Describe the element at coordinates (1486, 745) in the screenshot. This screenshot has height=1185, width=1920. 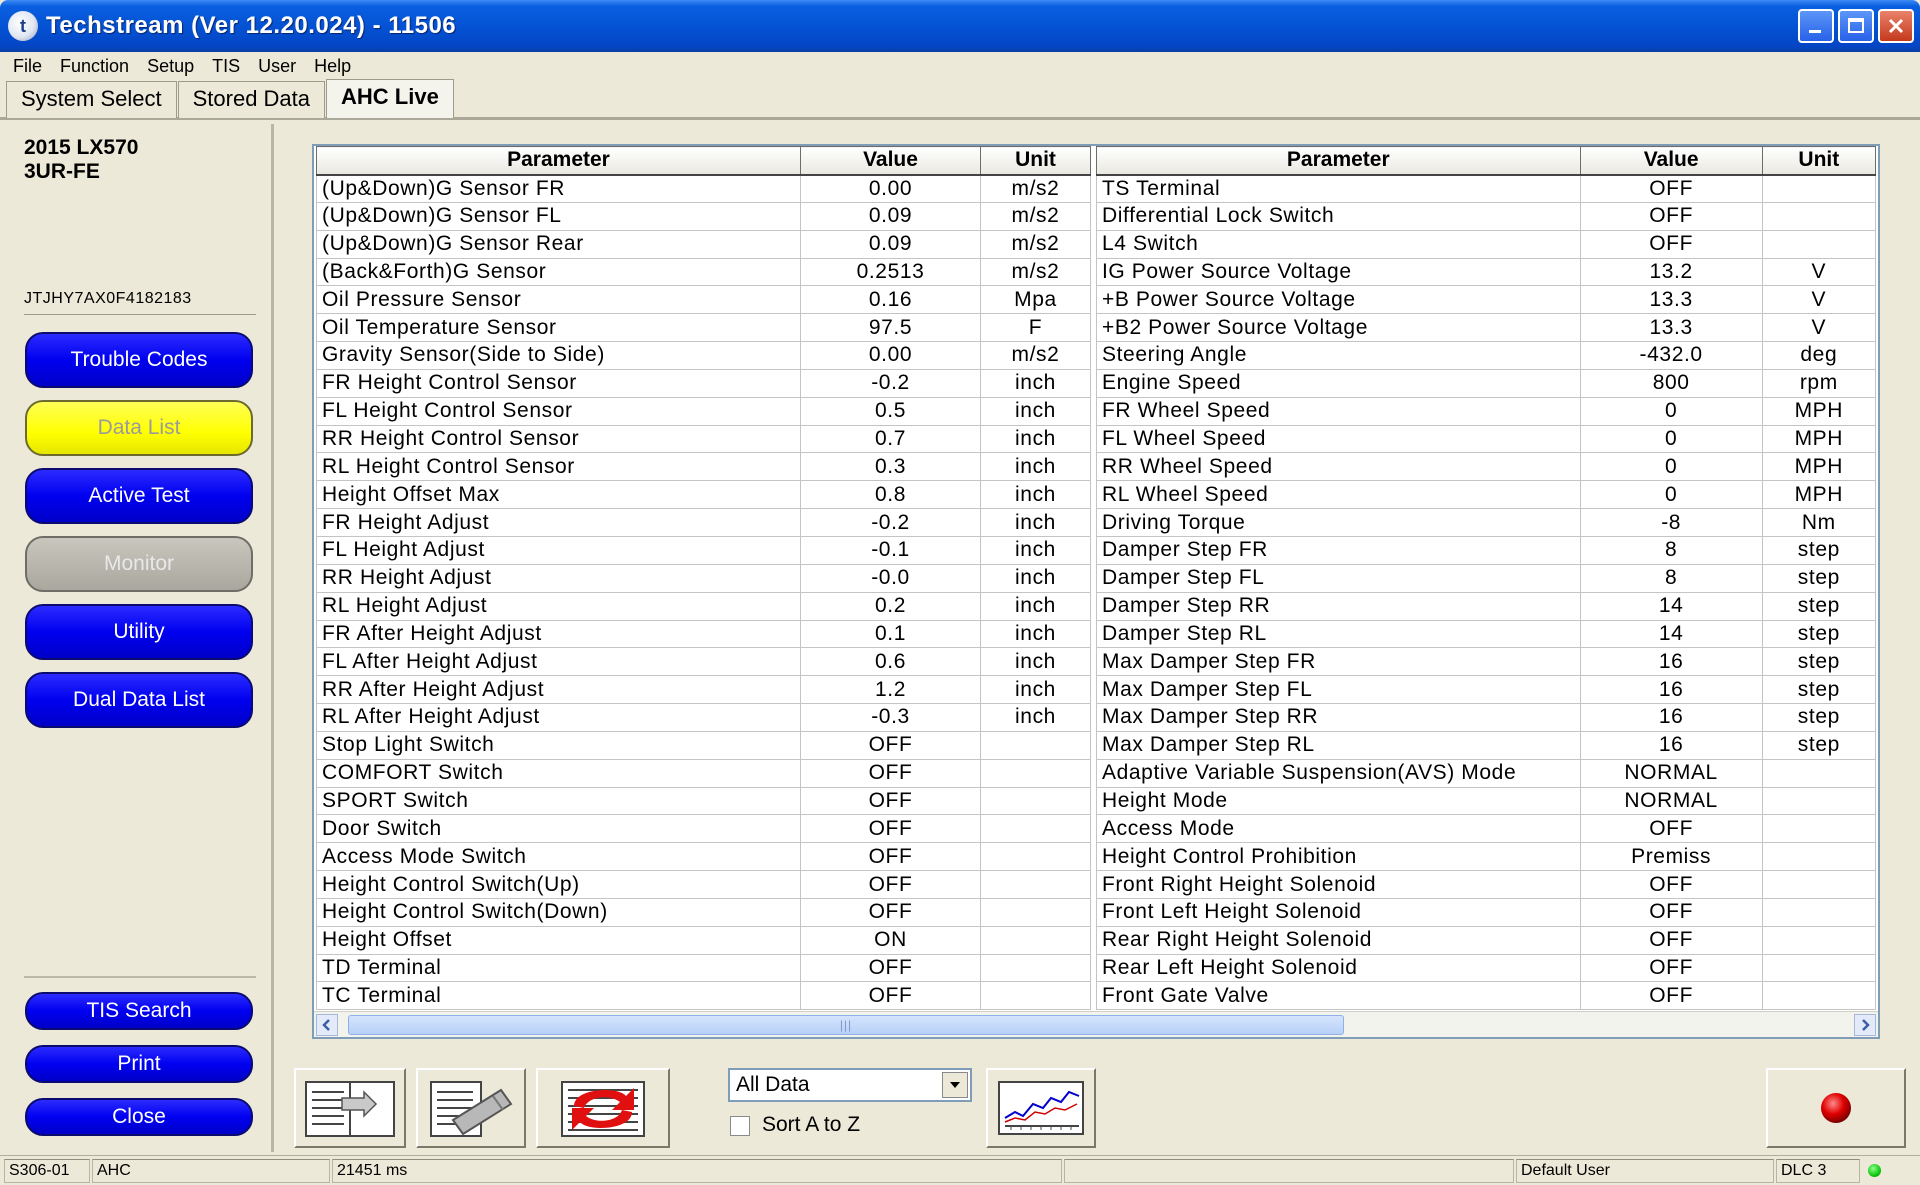
I see `table-row: Max Damper Step RL 16 step` at that location.